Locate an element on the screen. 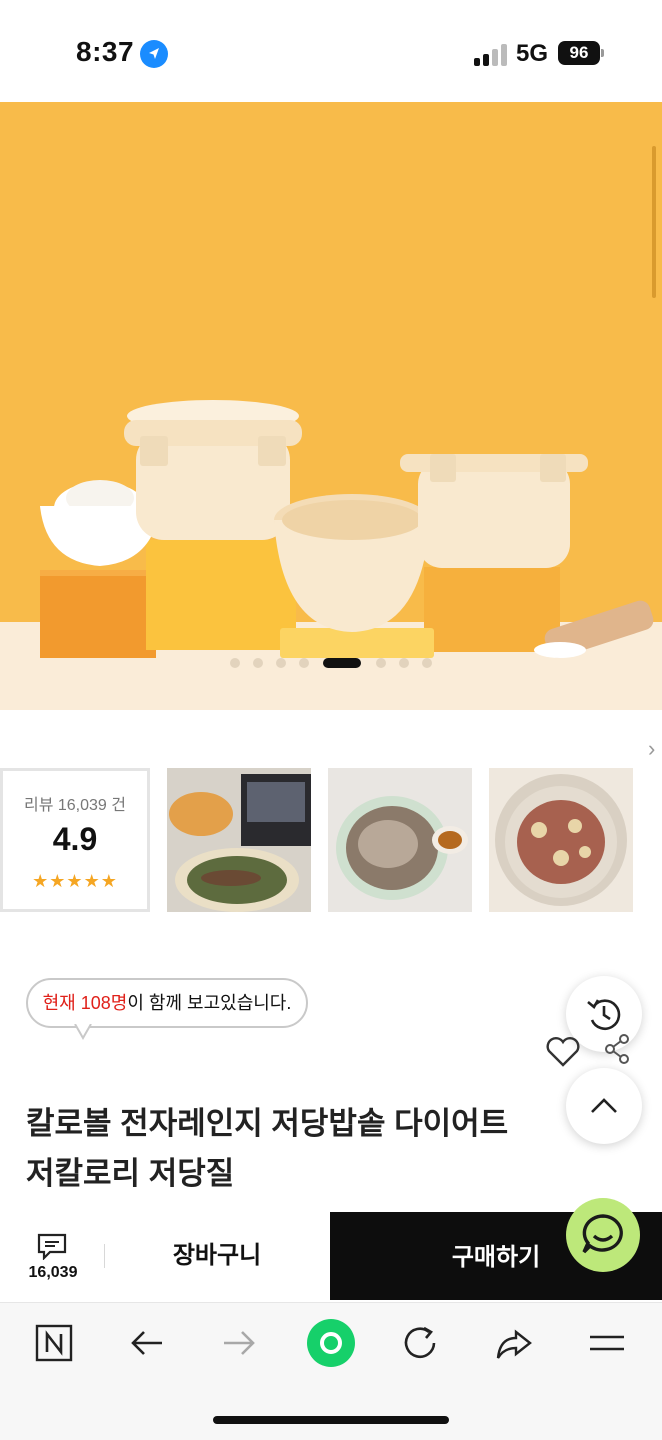 The height and width of the screenshot is (1440, 662). talk-chat-button is located at coordinates (603, 1235).